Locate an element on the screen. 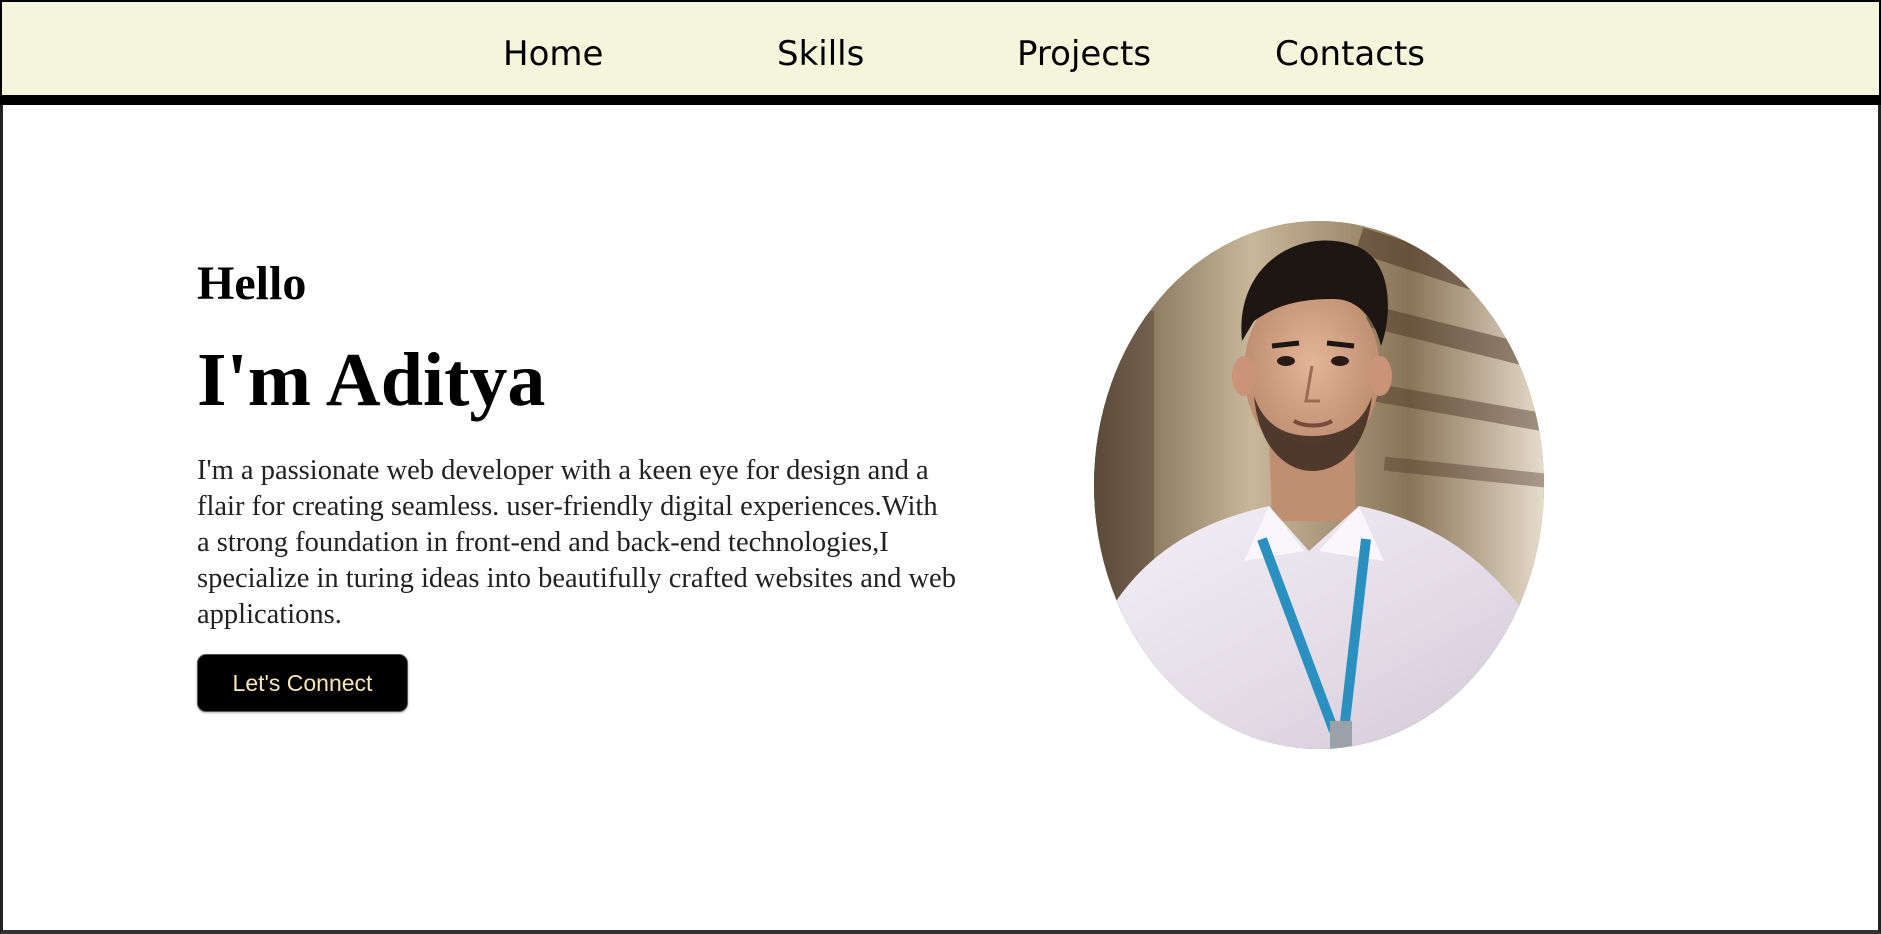 The height and width of the screenshot is (934, 1881). nav-contacts-link: Contacts is located at coordinates (1350, 54).